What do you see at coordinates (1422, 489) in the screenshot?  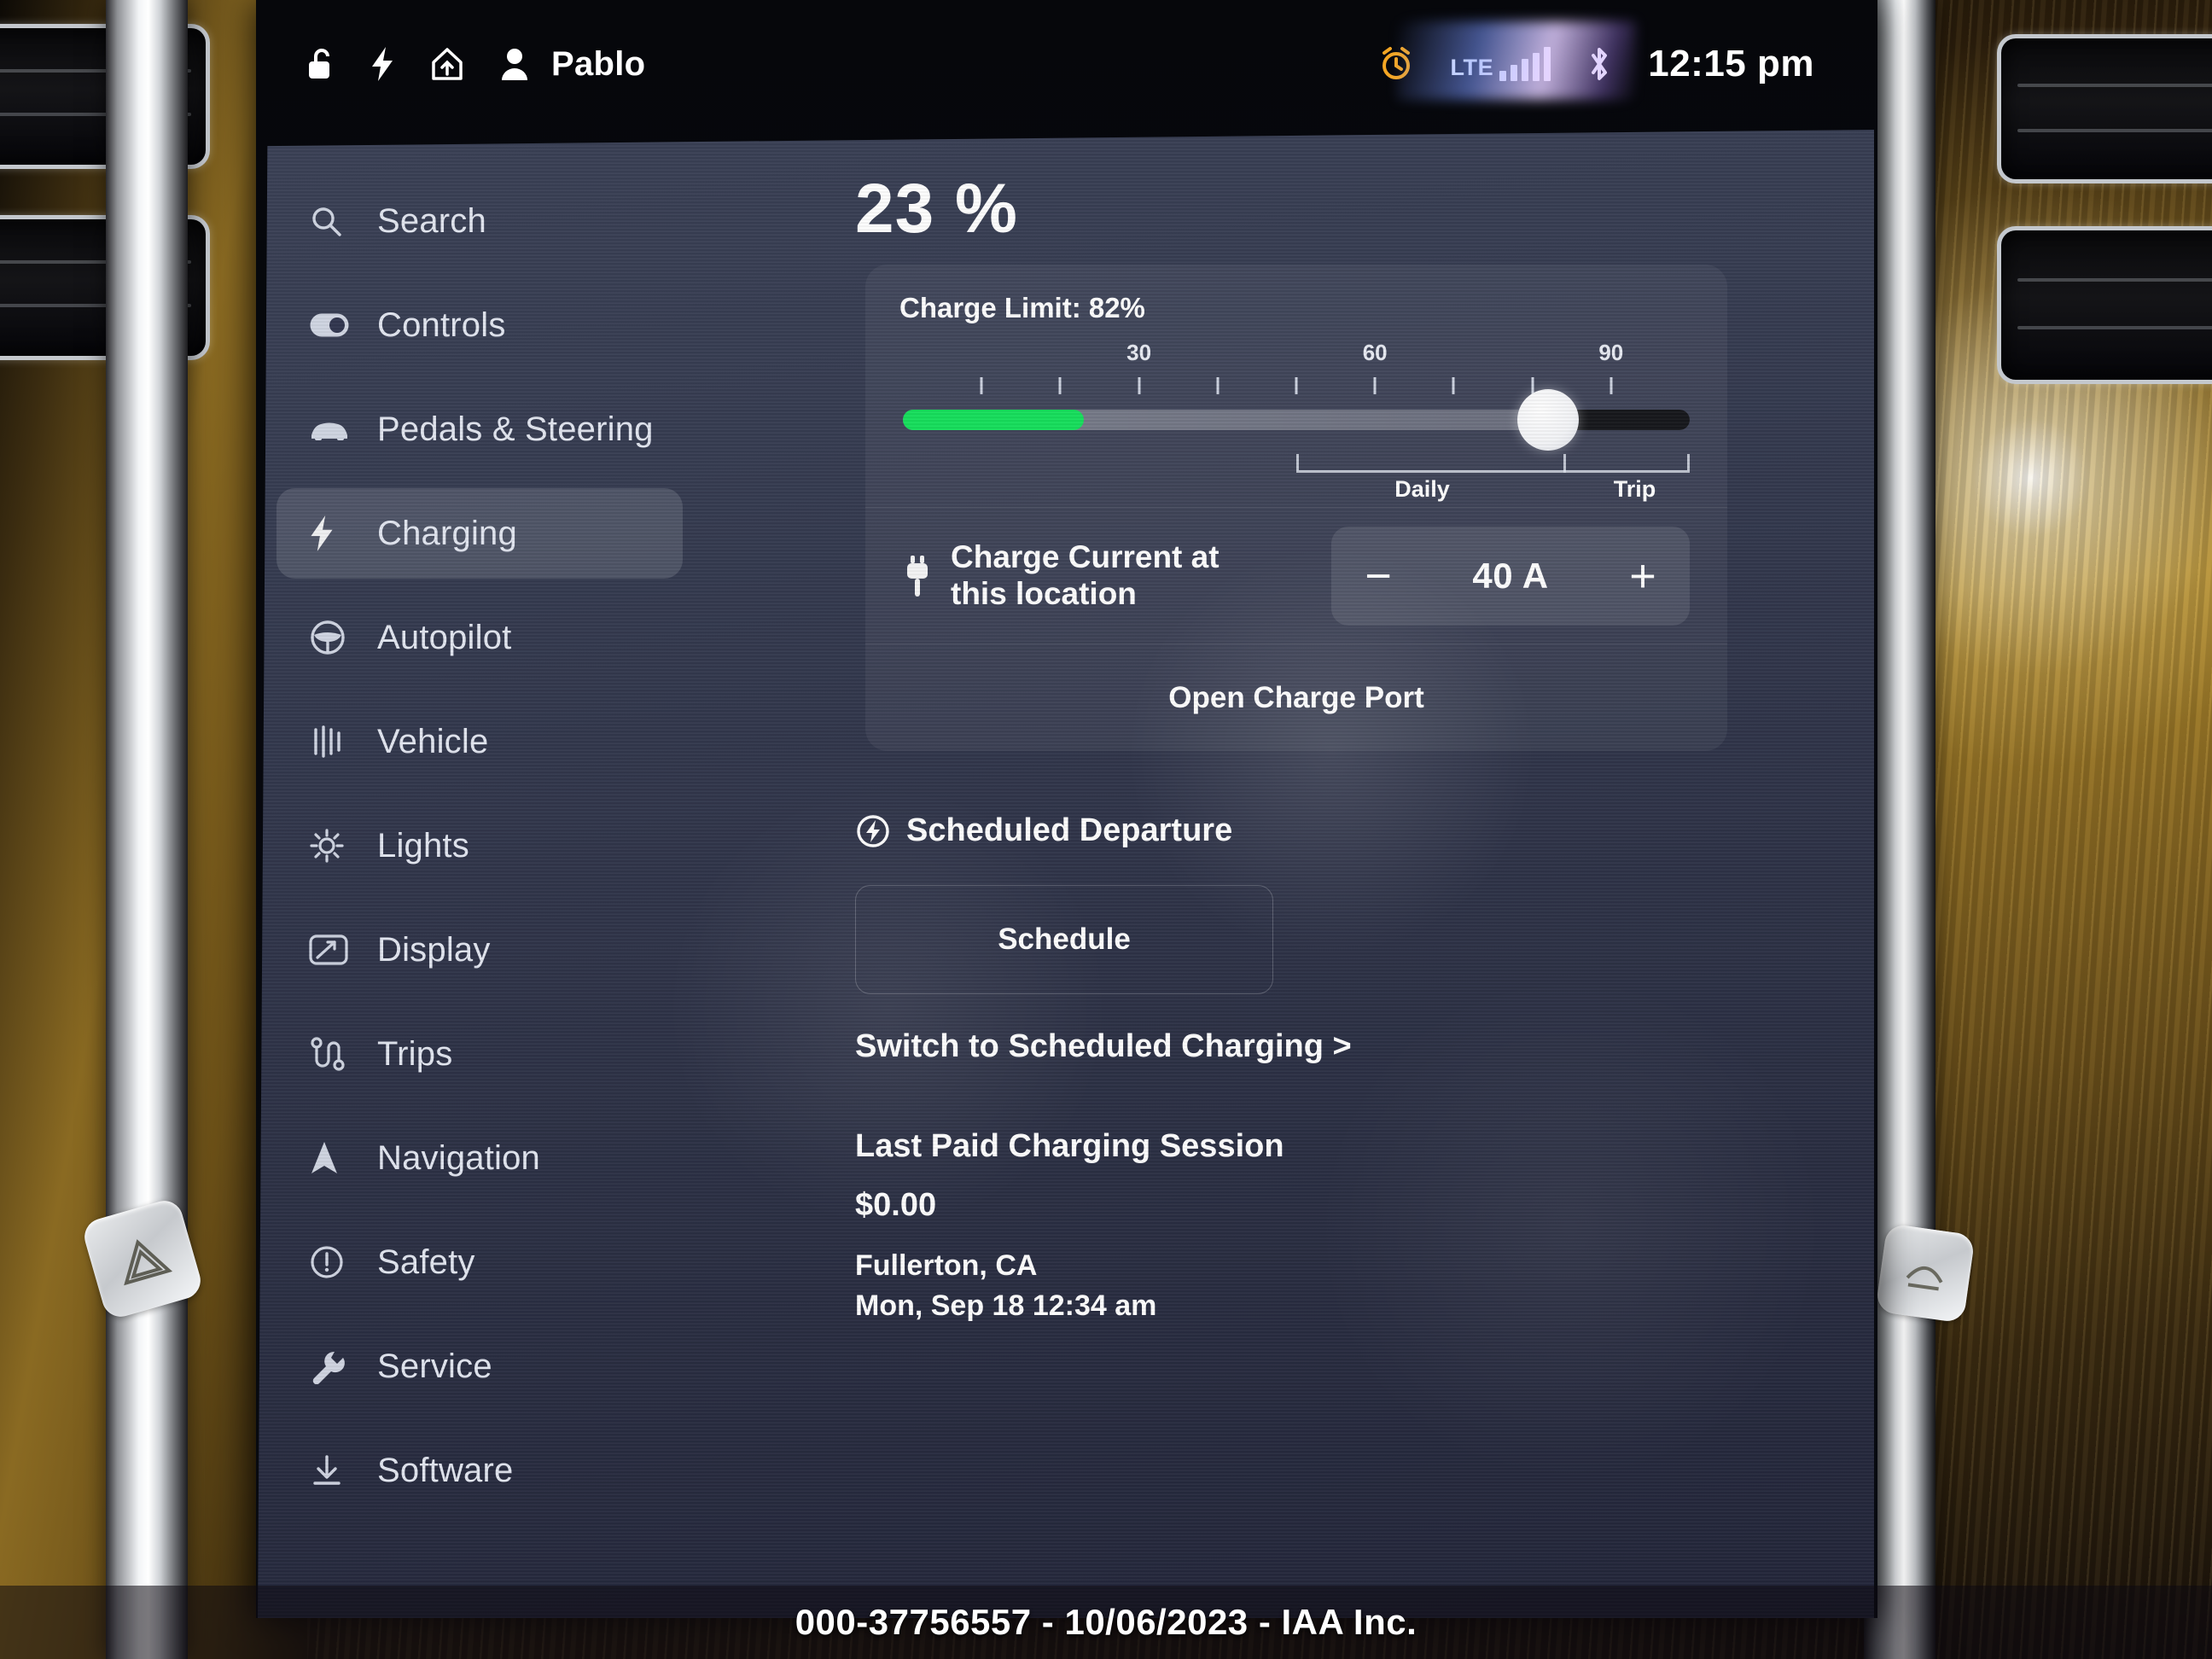 I see `daily-range-label: Daily` at bounding box center [1422, 489].